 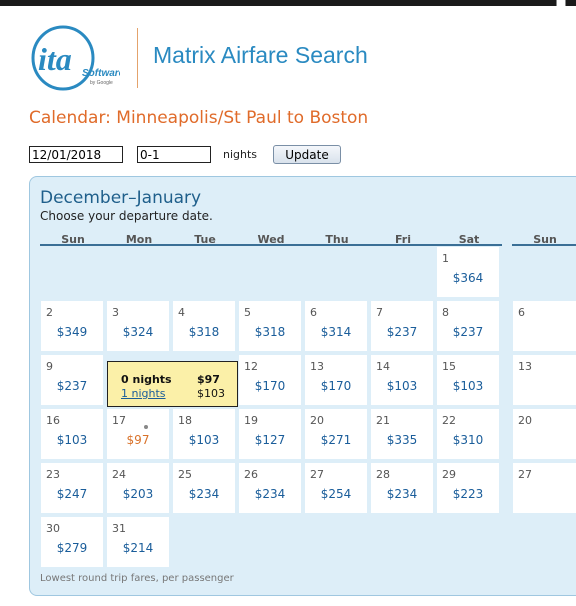 I want to click on window-control, so click(x=561, y=3).